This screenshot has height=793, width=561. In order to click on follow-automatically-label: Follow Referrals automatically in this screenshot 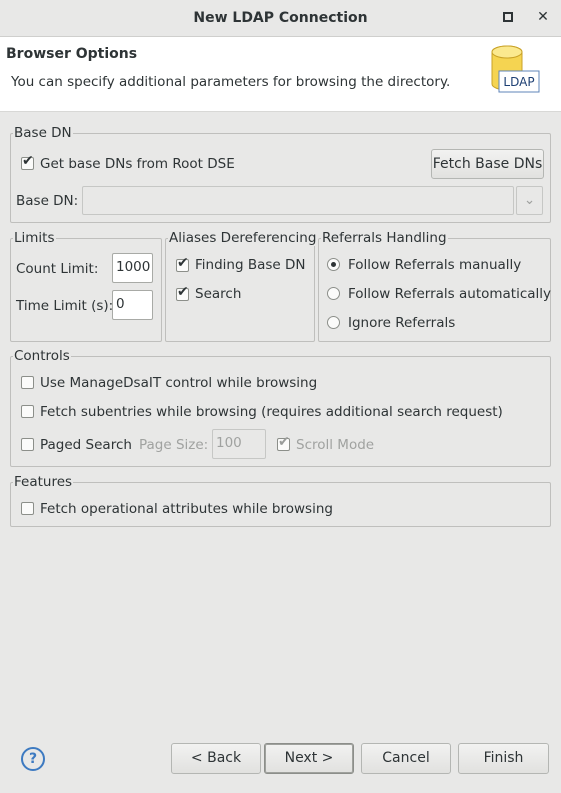, I will do `click(450, 294)`.